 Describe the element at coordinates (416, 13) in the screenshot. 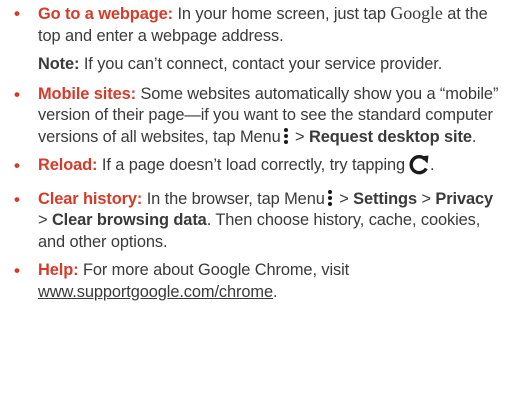

I see `google-wordmark: Google` at that location.